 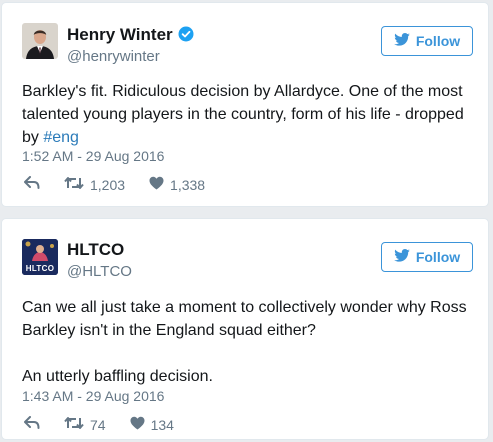 What do you see at coordinates (40, 257) in the screenshot?
I see `avatar: HLTCO` at bounding box center [40, 257].